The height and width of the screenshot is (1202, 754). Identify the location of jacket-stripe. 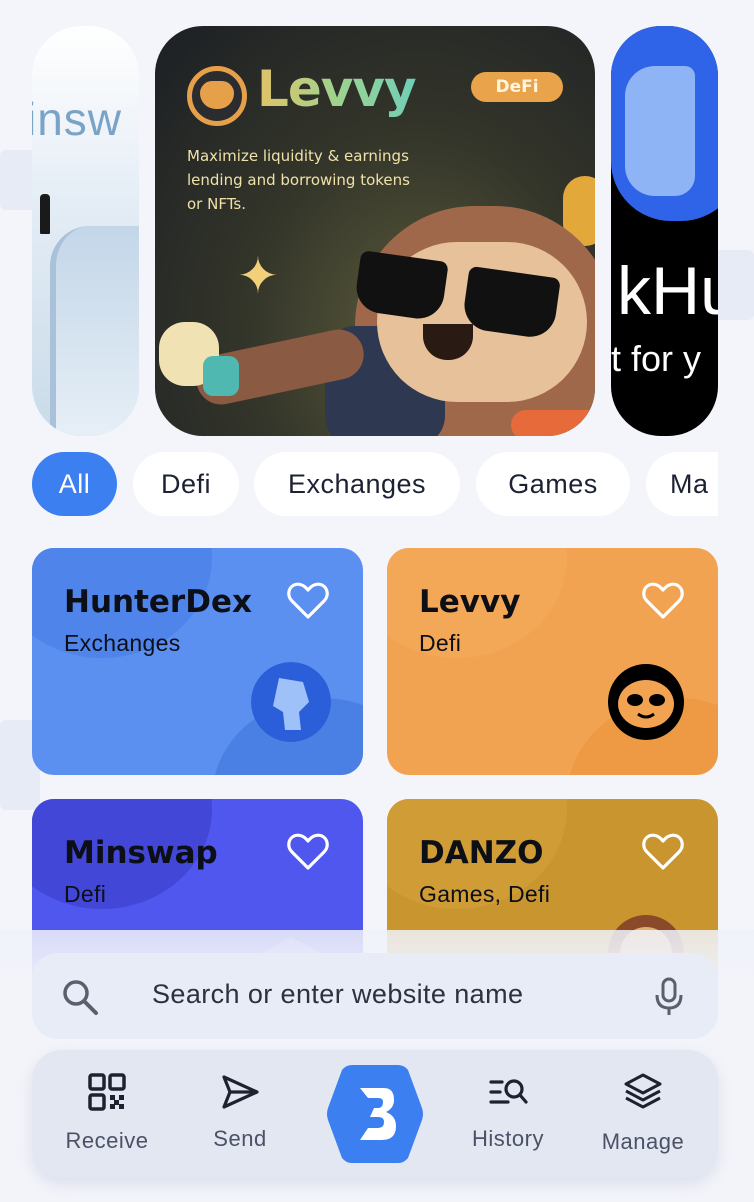
(553, 423).